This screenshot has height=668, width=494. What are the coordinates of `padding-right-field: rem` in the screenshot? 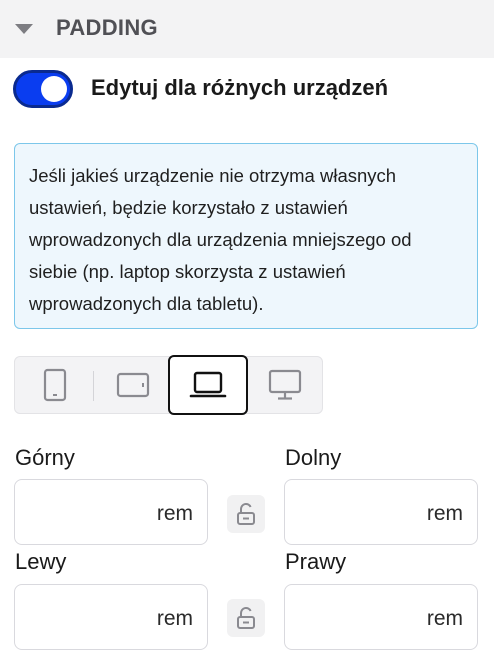 It's located at (381, 617).